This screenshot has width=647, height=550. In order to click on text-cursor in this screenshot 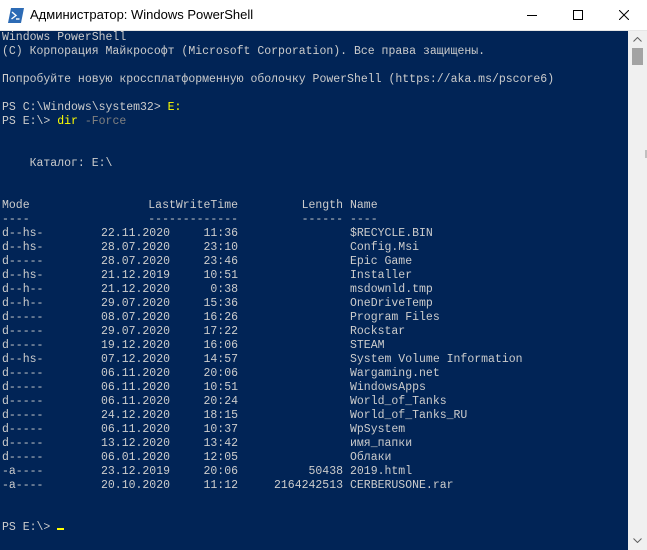, I will do `click(61, 529)`.